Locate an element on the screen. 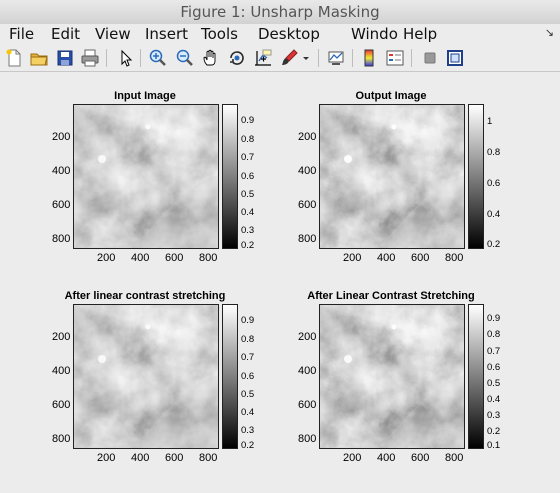 The image size is (560, 493). link-plot-icon is located at coordinates (336, 58).